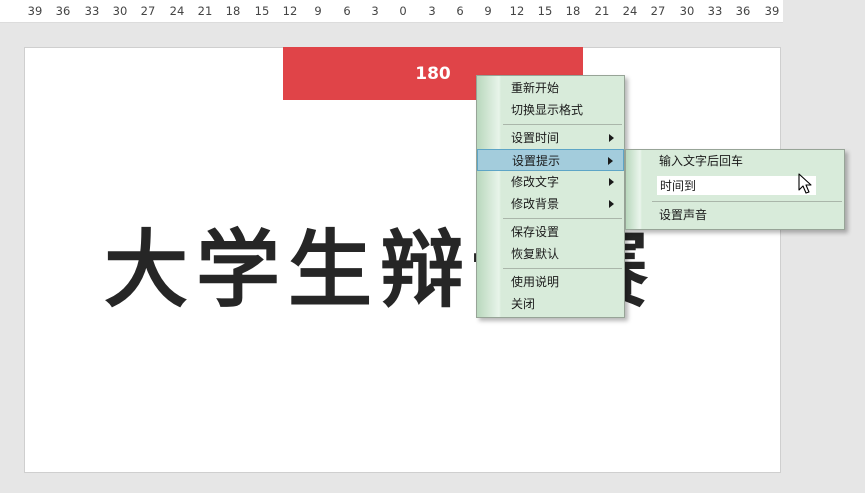 Image resolution: width=865 pixels, height=493 pixels. What do you see at coordinates (683, 215) in the screenshot?
I see `submenu-item-label: 设置声音` at bounding box center [683, 215].